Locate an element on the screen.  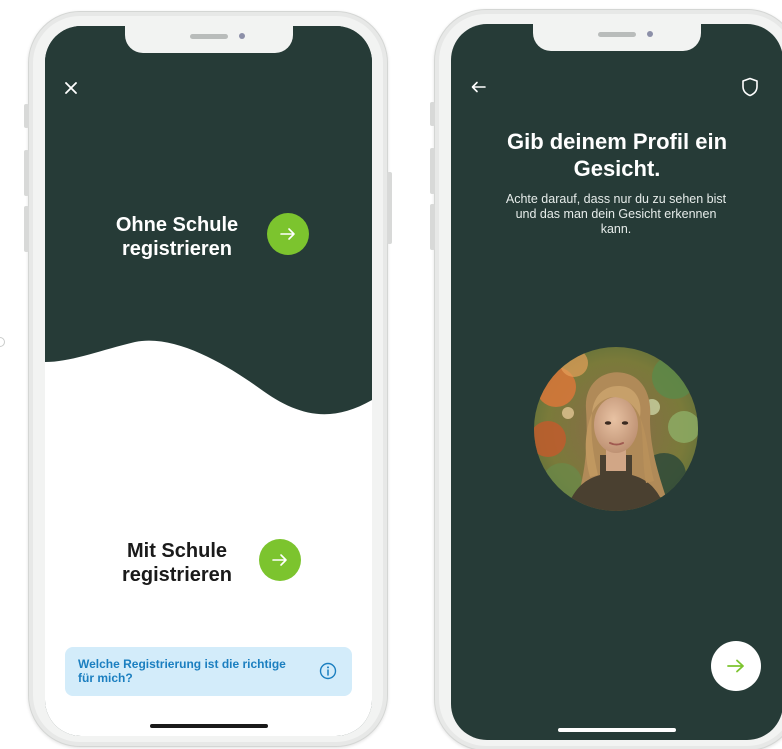
next-button is located at coordinates (736, 666).